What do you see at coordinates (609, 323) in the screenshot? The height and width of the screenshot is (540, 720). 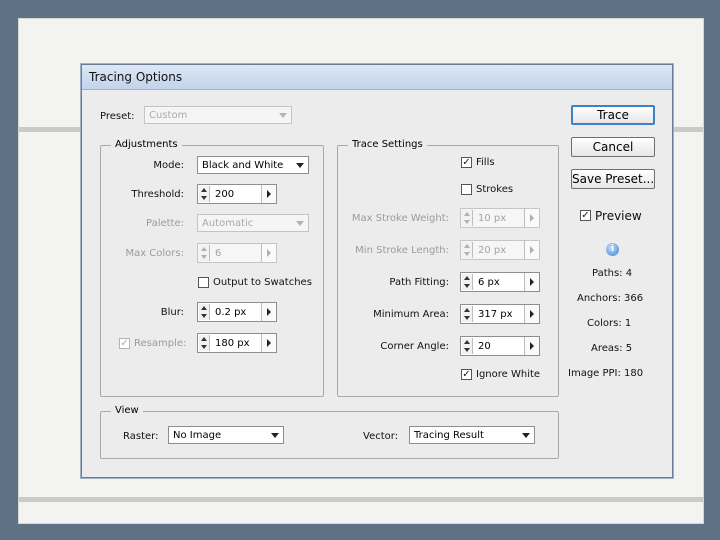 I see `stat-colors: Colors: 1` at bounding box center [609, 323].